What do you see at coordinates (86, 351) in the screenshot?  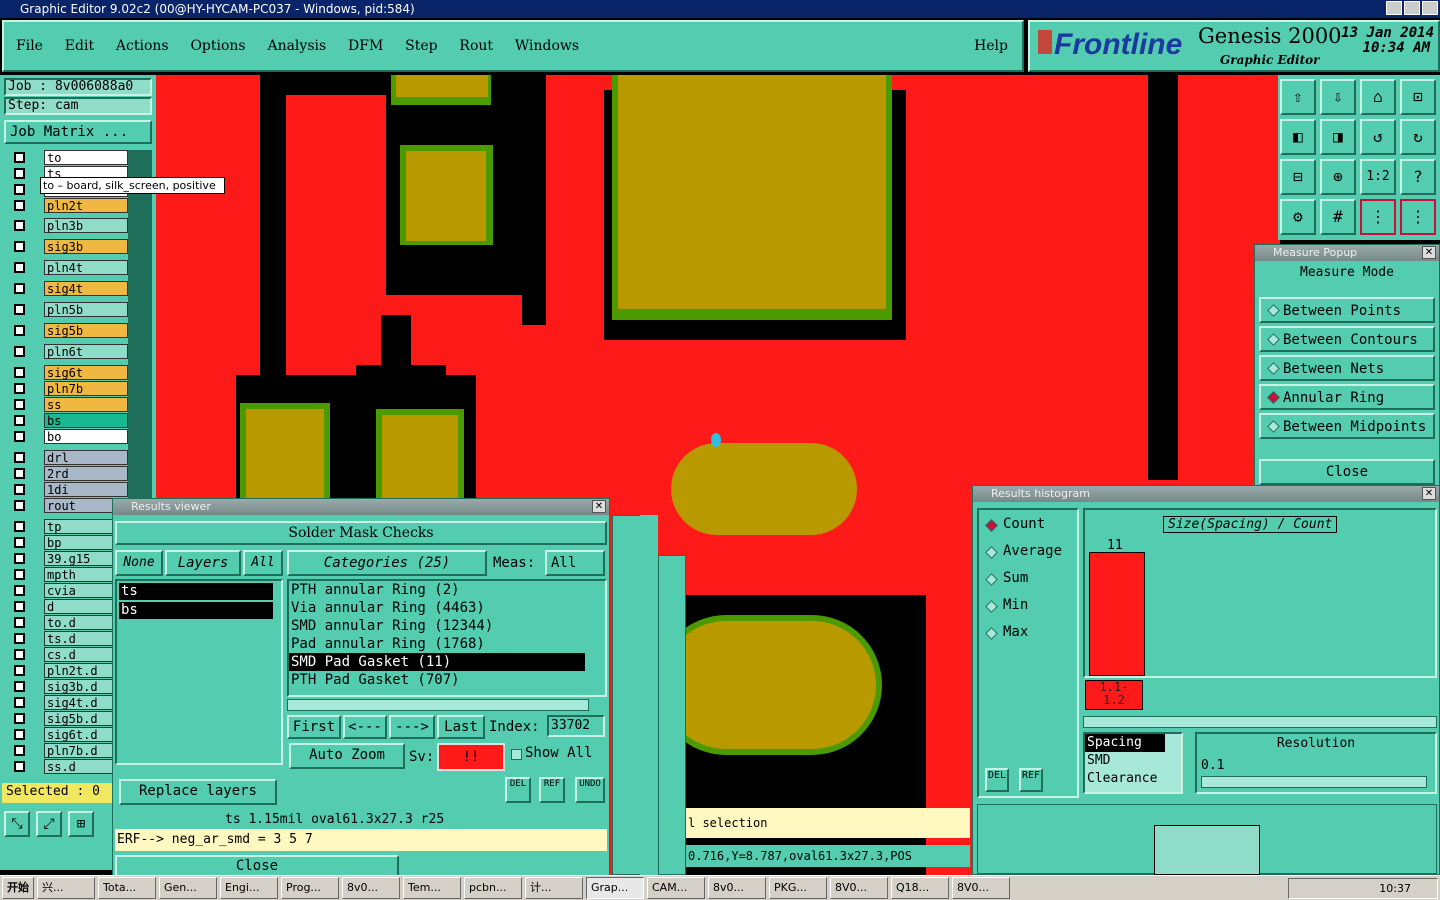 I see `layer-name: pln6t` at bounding box center [86, 351].